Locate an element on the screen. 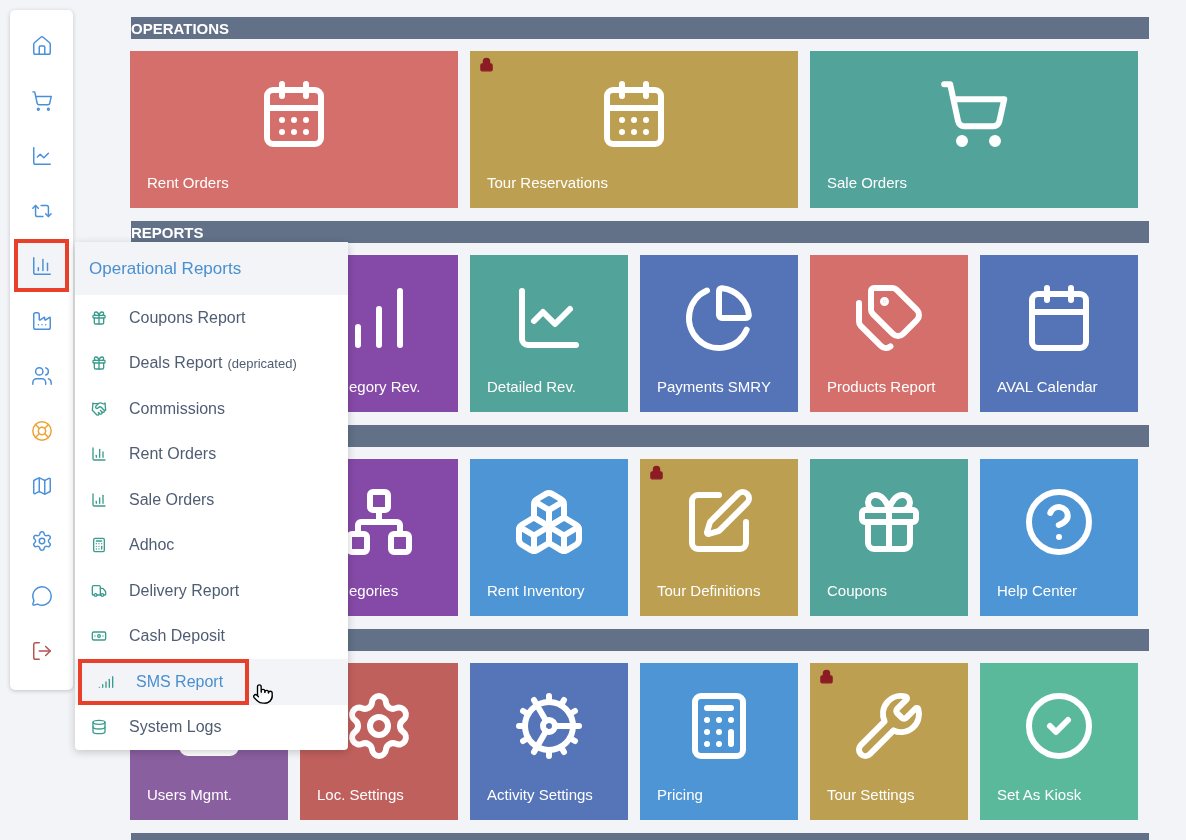  tile: Rent Inventory is located at coordinates (549, 537).